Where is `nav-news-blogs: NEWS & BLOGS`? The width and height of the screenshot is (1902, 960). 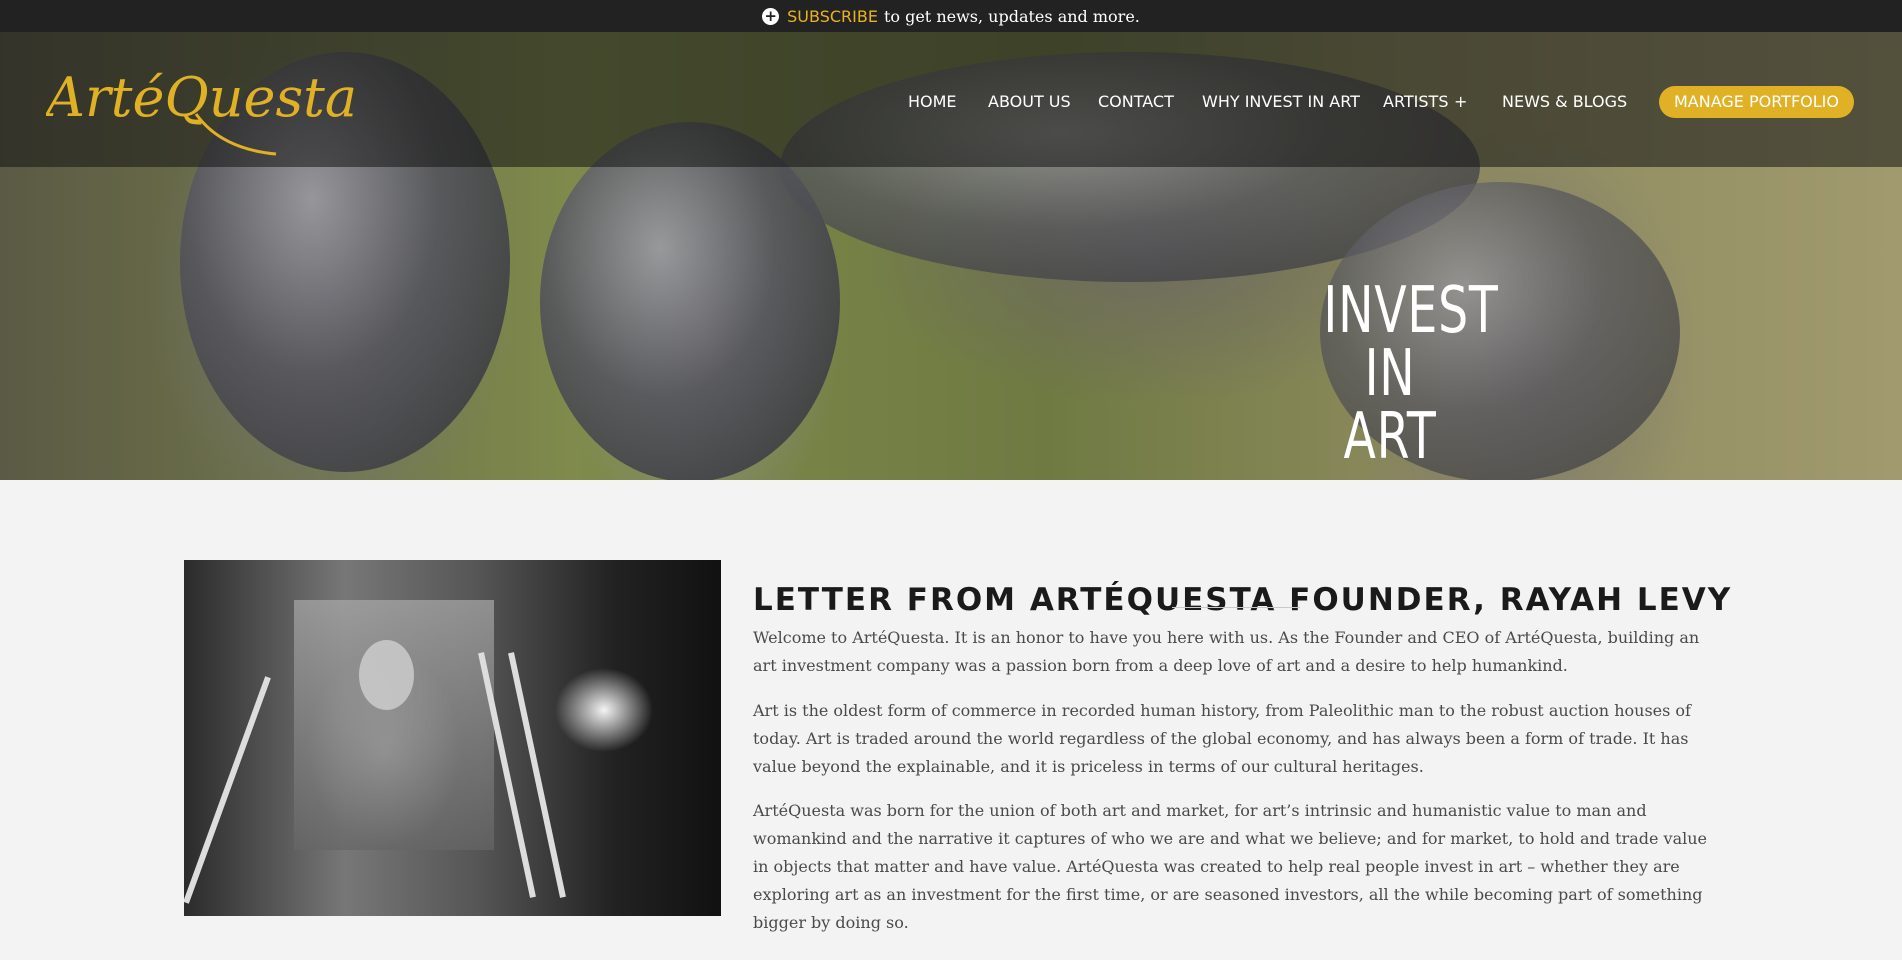
nav-news-blogs: NEWS & BLOGS is located at coordinates (1564, 102).